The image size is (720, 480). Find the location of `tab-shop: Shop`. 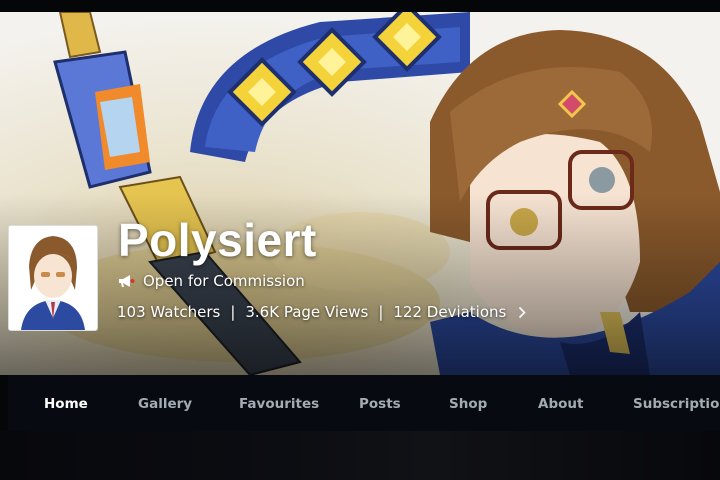

tab-shop: Shop is located at coordinates (468, 403).